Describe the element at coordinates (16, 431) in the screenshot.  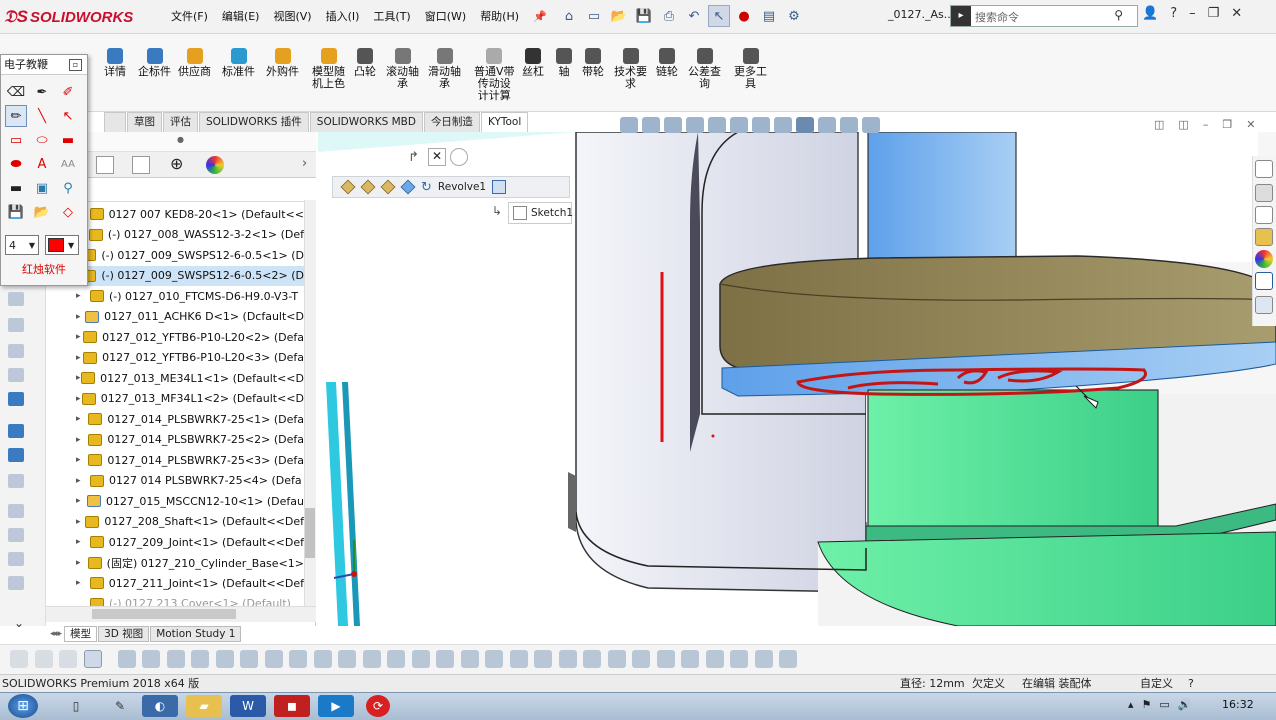
I see `assembly-features-icon` at that location.